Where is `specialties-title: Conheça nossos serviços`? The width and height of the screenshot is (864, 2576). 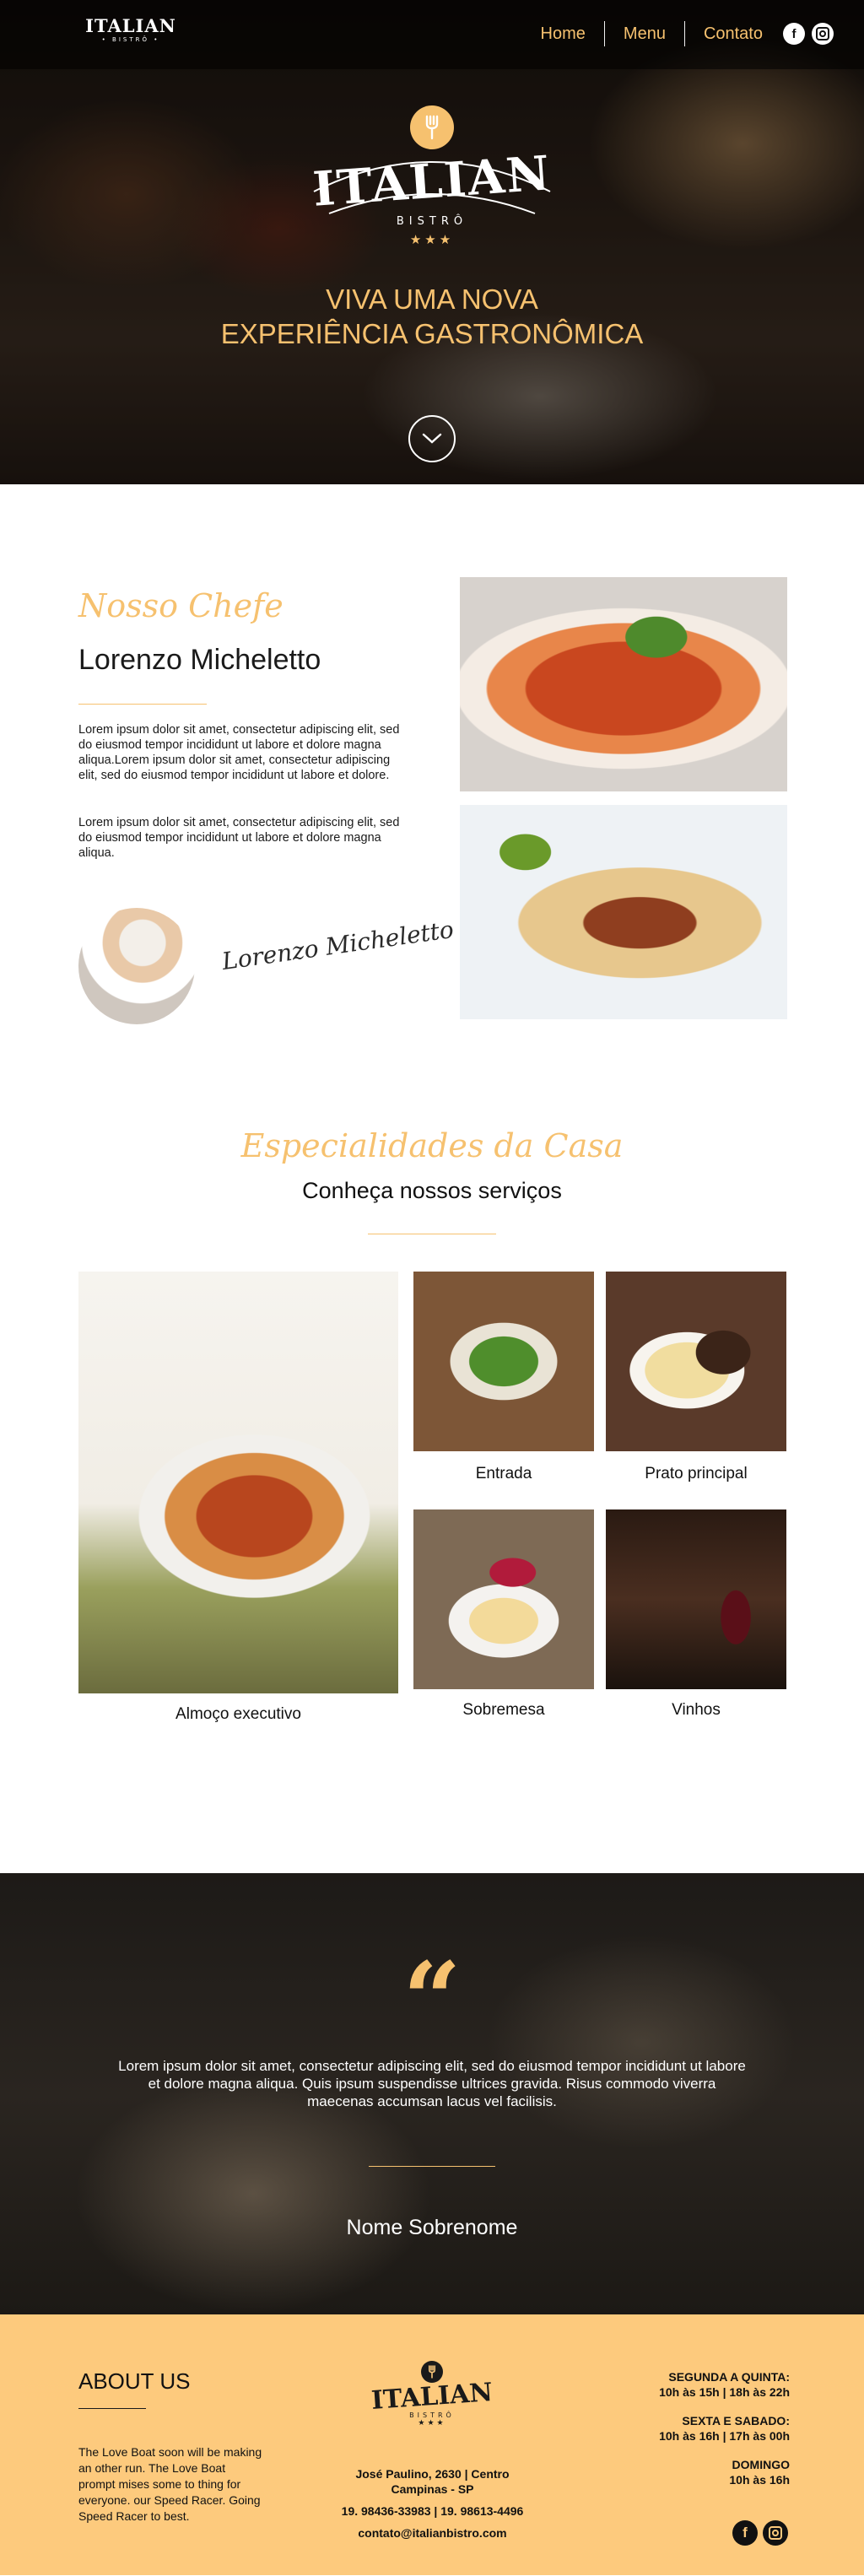 specialties-title: Conheça nossos serviços is located at coordinates (432, 1190).